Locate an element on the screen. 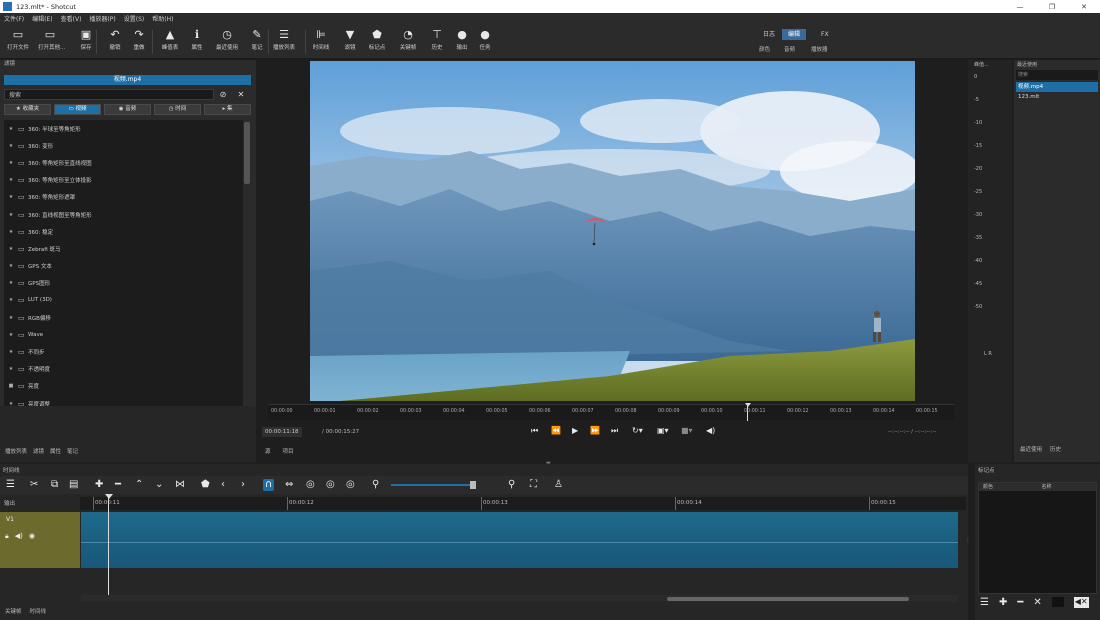 This screenshot has width=1100, height=620. scrub-icon: ⇔ is located at coordinates (289, 485).